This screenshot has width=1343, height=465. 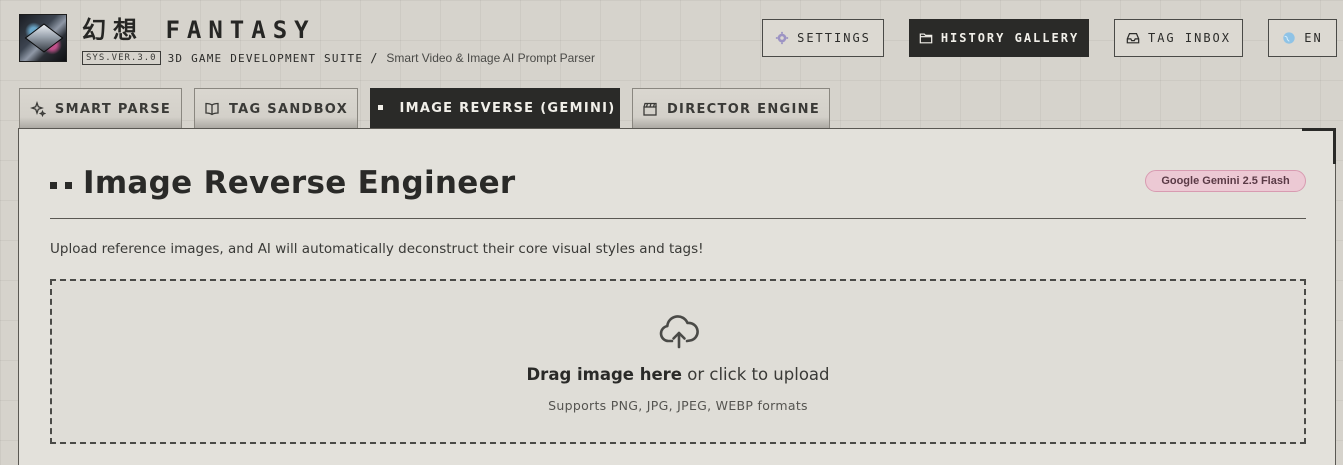 I want to click on sparkles-icon, so click(x=37, y=109).